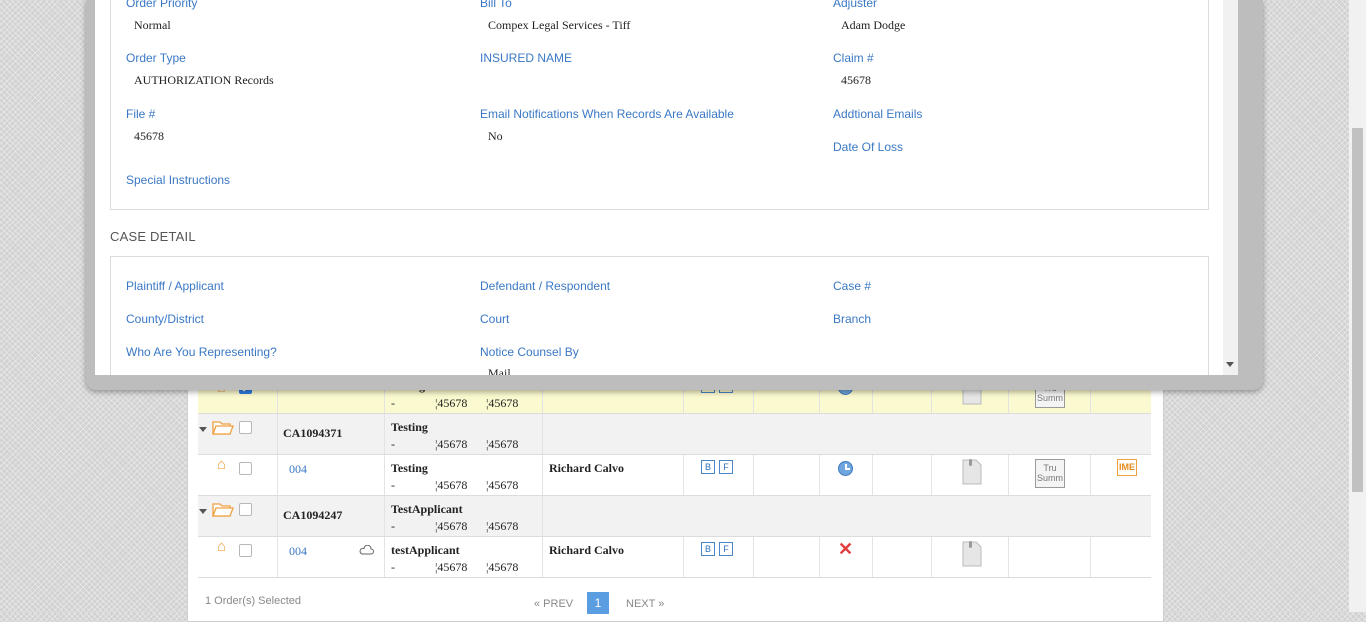  I want to click on order-priority-value: Normal, so click(152, 25).